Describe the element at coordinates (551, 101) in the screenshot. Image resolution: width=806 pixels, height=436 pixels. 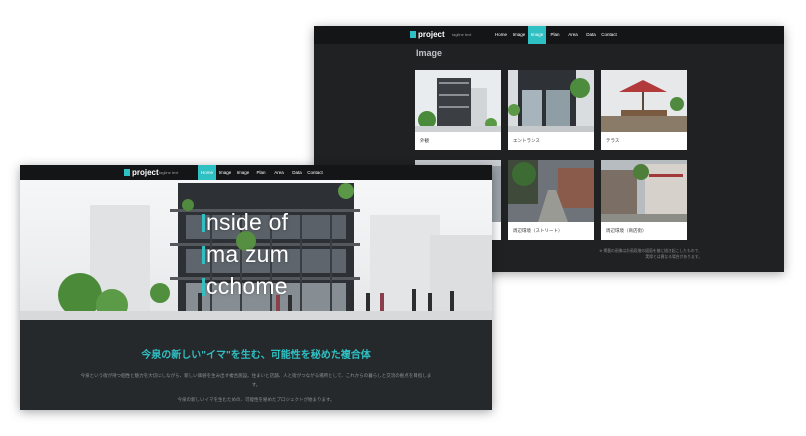
I see `entrance-image` at that location.